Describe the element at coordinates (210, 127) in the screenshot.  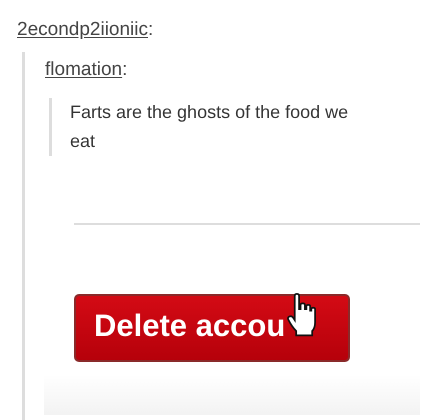
I see `quote-text: Farts are the ghosts of the food we eat` at that location.